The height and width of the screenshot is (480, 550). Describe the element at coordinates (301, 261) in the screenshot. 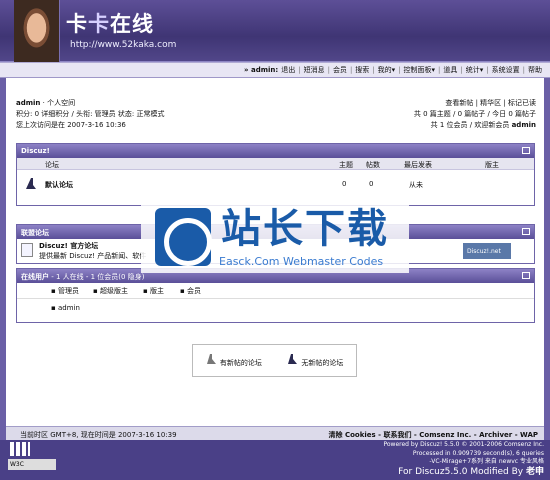

I see `watermark-subtitle: Easck.Com Webmaster Codes` at that location.